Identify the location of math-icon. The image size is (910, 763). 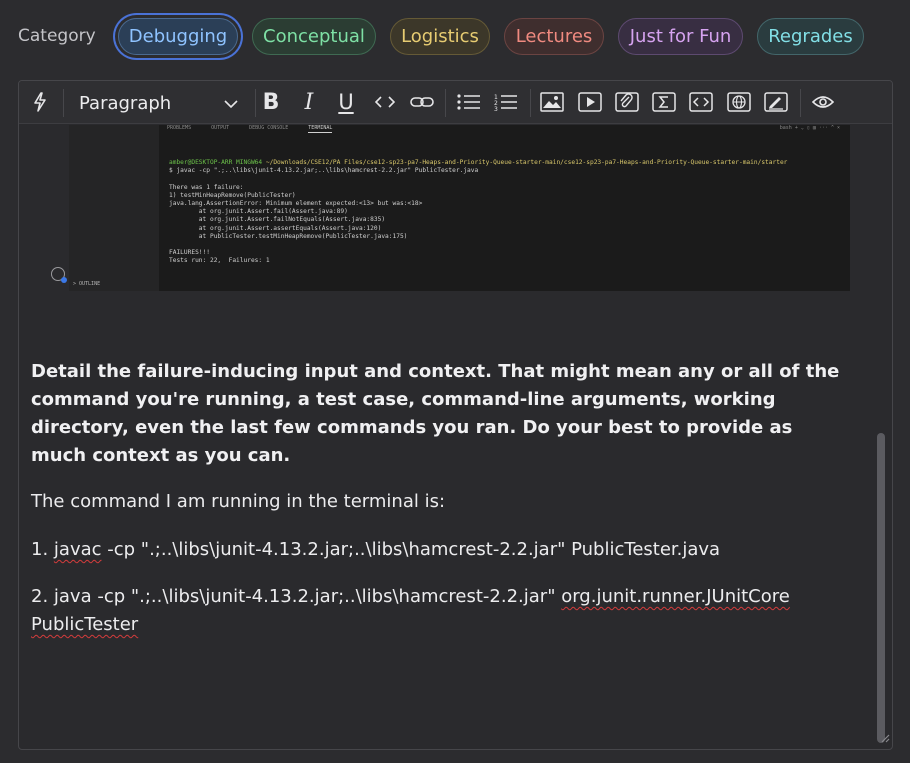
(664, 102).